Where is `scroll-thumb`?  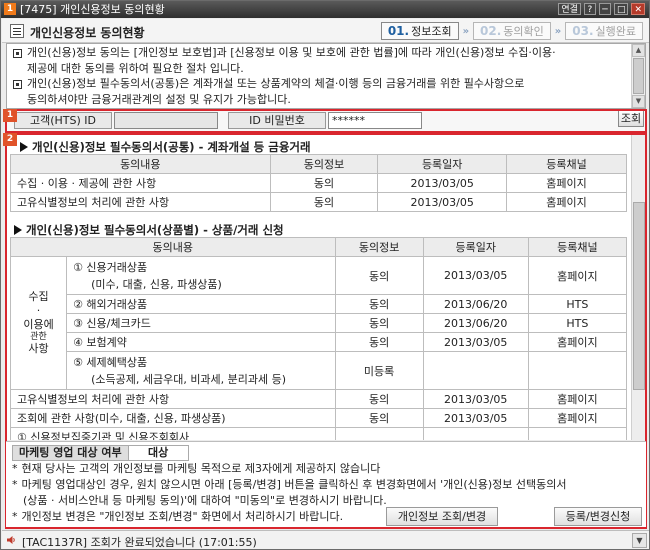 scroll-thumb is located at coordinates (638, 76).